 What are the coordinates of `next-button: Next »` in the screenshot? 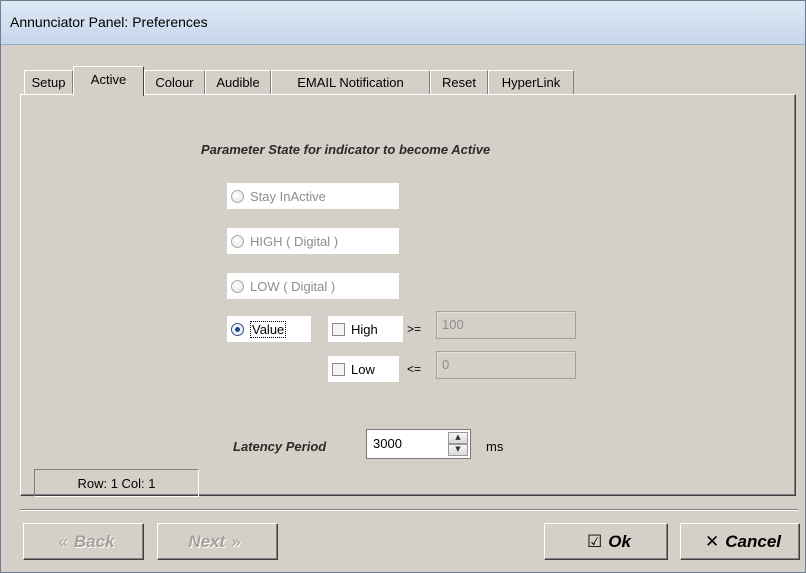 It's located at (217, 541).